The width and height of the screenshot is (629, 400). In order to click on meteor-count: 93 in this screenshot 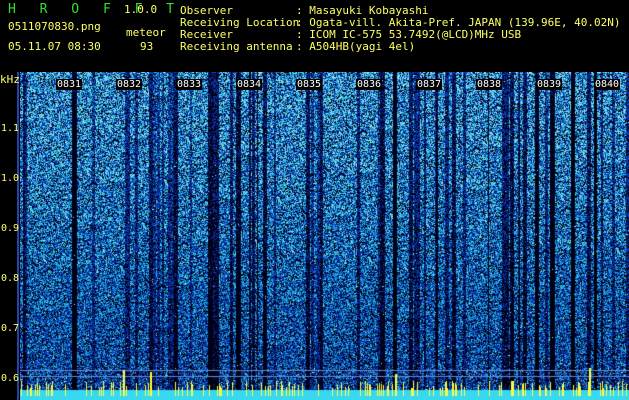, I will do `click(147, 46)`.